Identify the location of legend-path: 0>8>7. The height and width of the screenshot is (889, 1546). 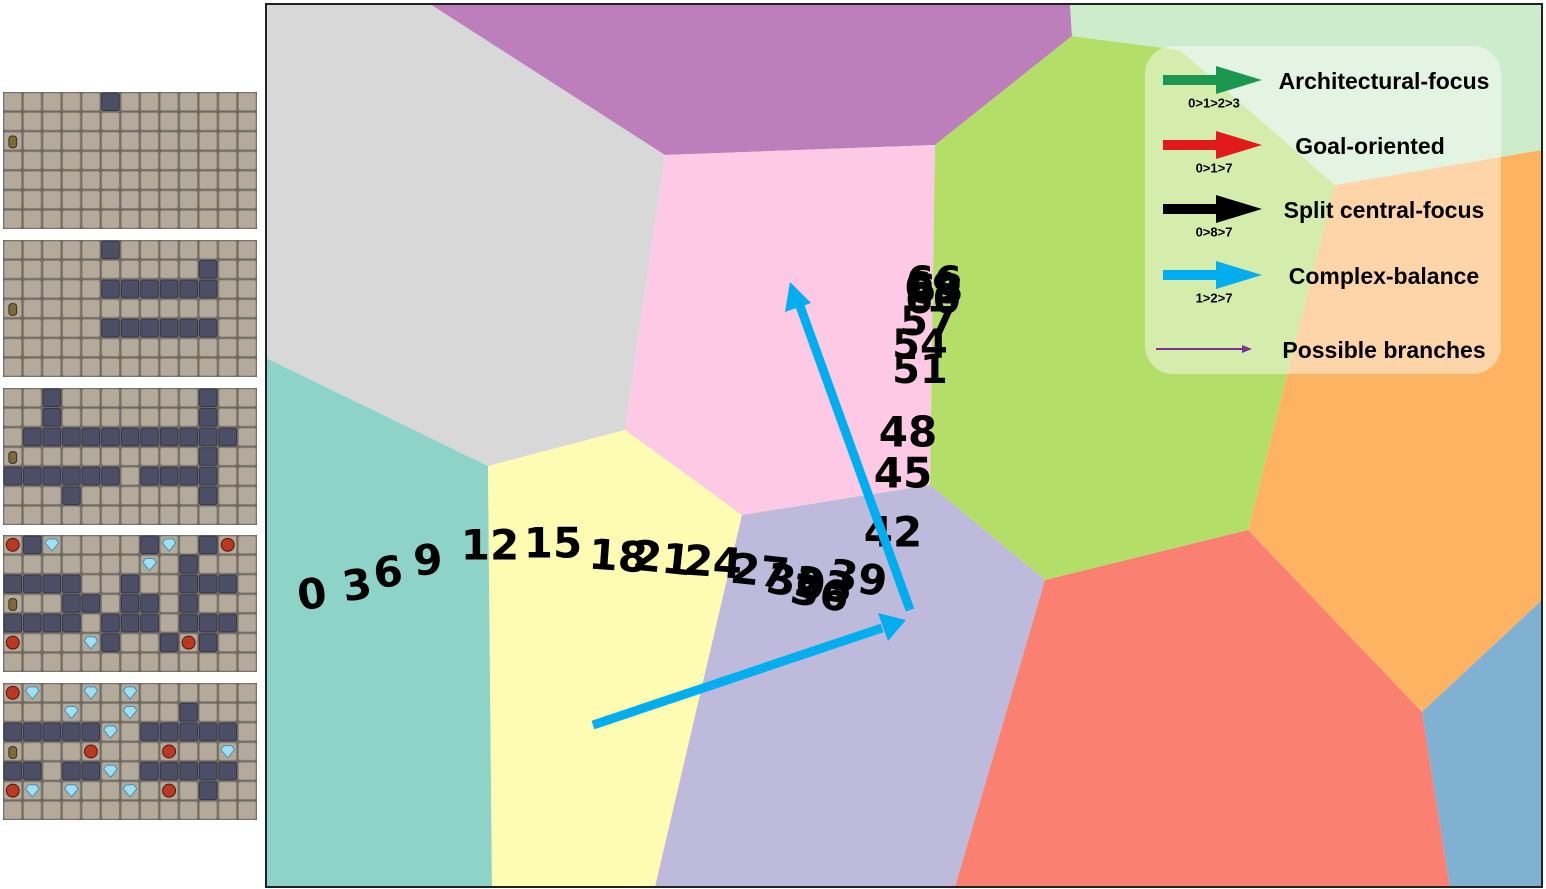
(1214, 232).